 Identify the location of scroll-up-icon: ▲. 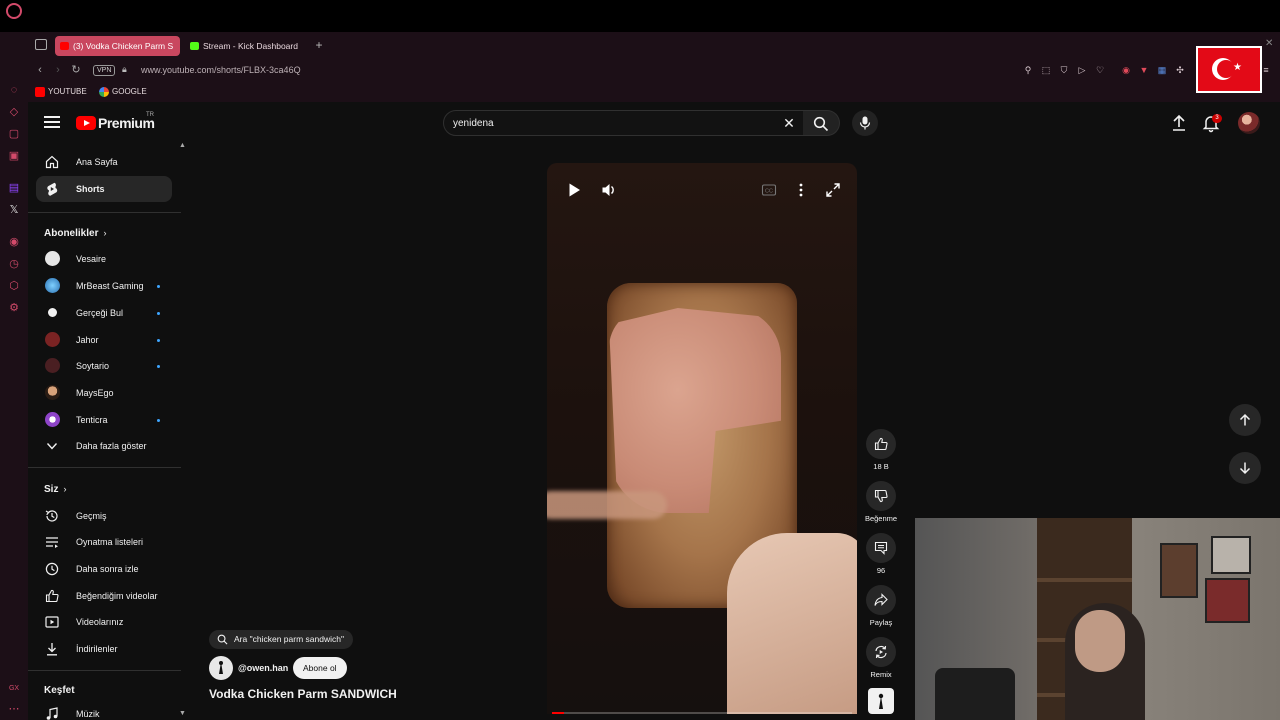
(182, 145).